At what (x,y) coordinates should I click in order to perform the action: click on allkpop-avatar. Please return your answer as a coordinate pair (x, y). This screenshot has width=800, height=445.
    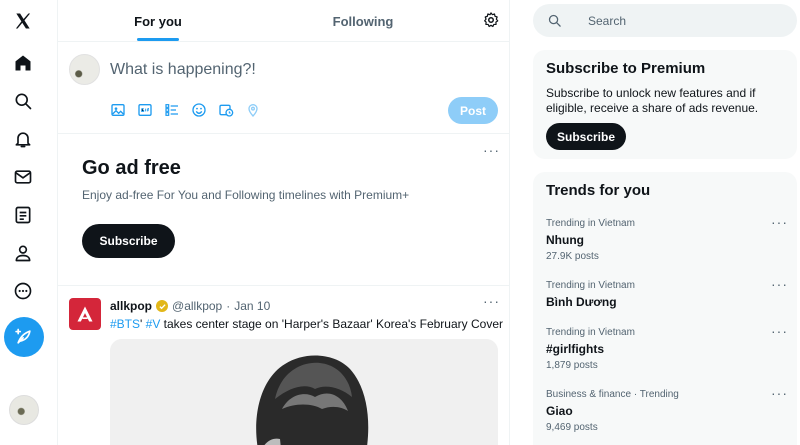
    Looking at the image, I should click on (85, 314).